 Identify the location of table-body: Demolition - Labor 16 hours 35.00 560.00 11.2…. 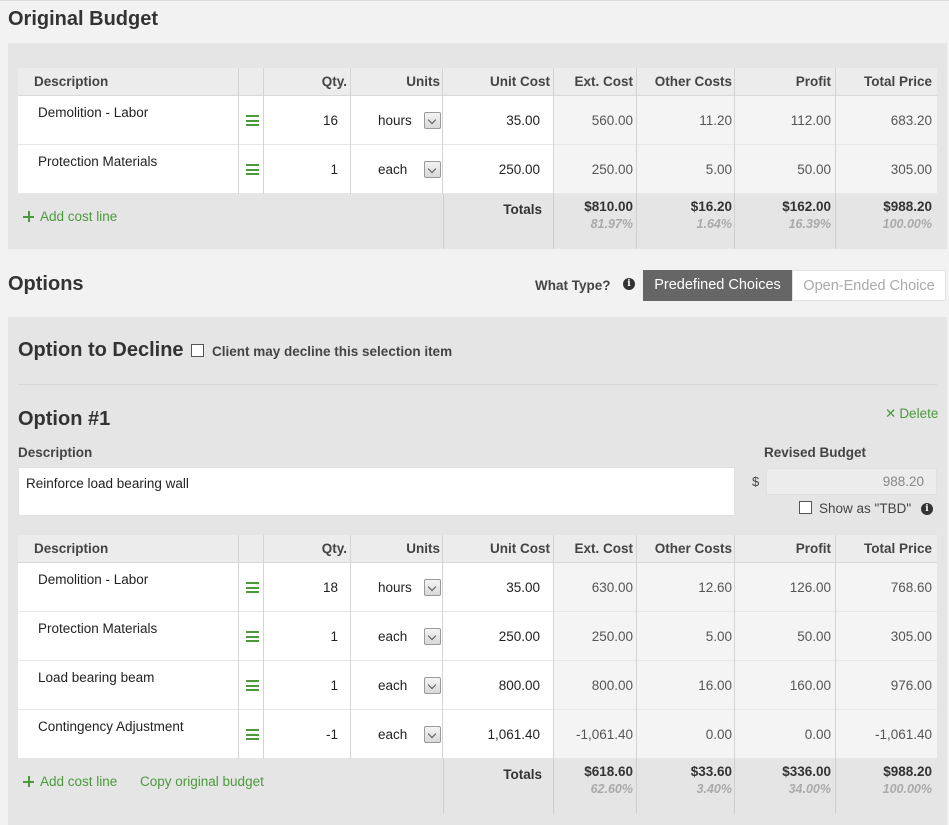
(477, 145).